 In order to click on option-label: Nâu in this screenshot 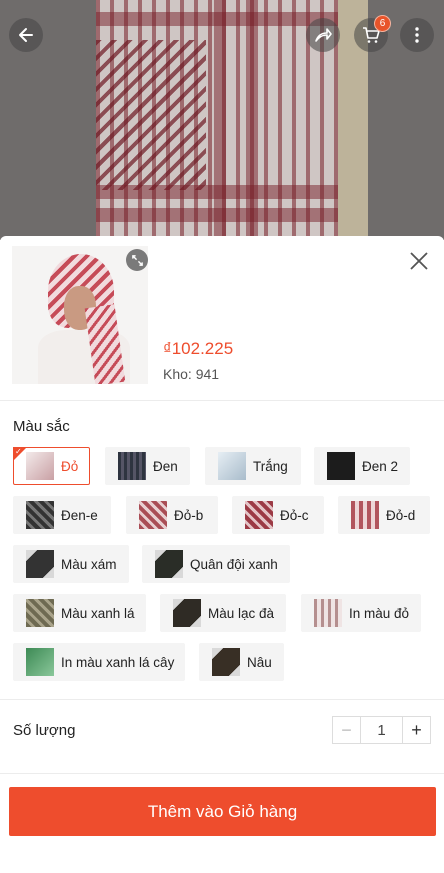, I will do `click(259, 662)`.